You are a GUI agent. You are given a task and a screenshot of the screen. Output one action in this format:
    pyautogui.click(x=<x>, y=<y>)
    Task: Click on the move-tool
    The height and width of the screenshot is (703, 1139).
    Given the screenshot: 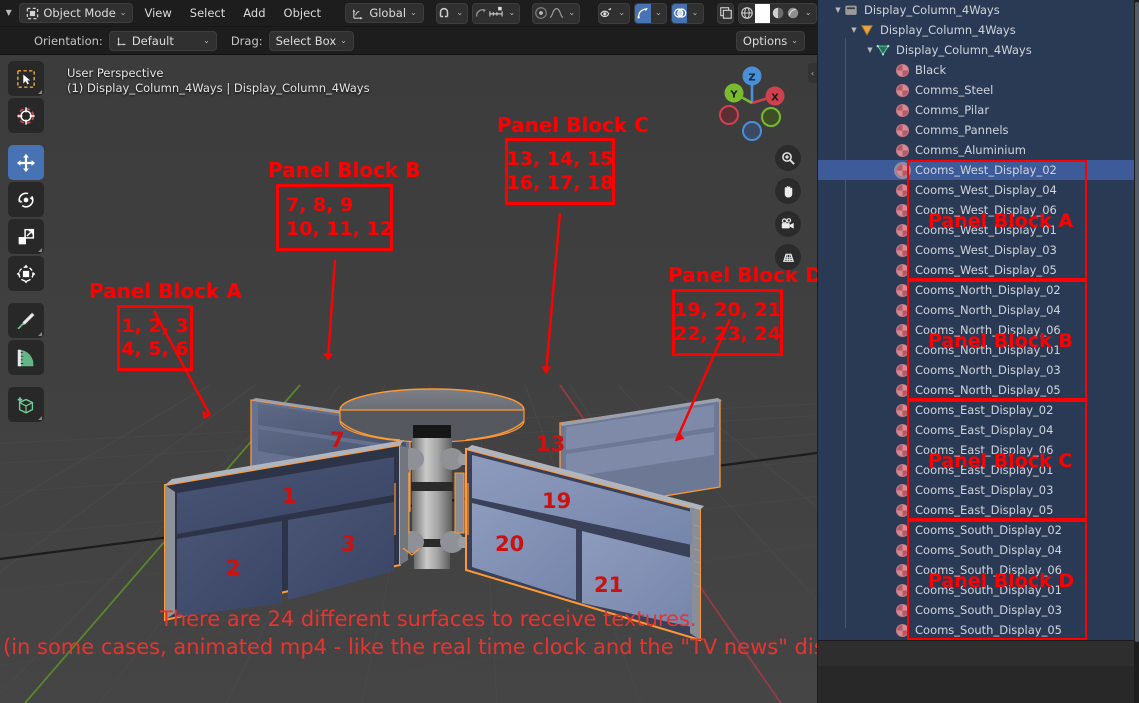 What is the action you would take?
    pyautogui.click(x=26, y=162)
    